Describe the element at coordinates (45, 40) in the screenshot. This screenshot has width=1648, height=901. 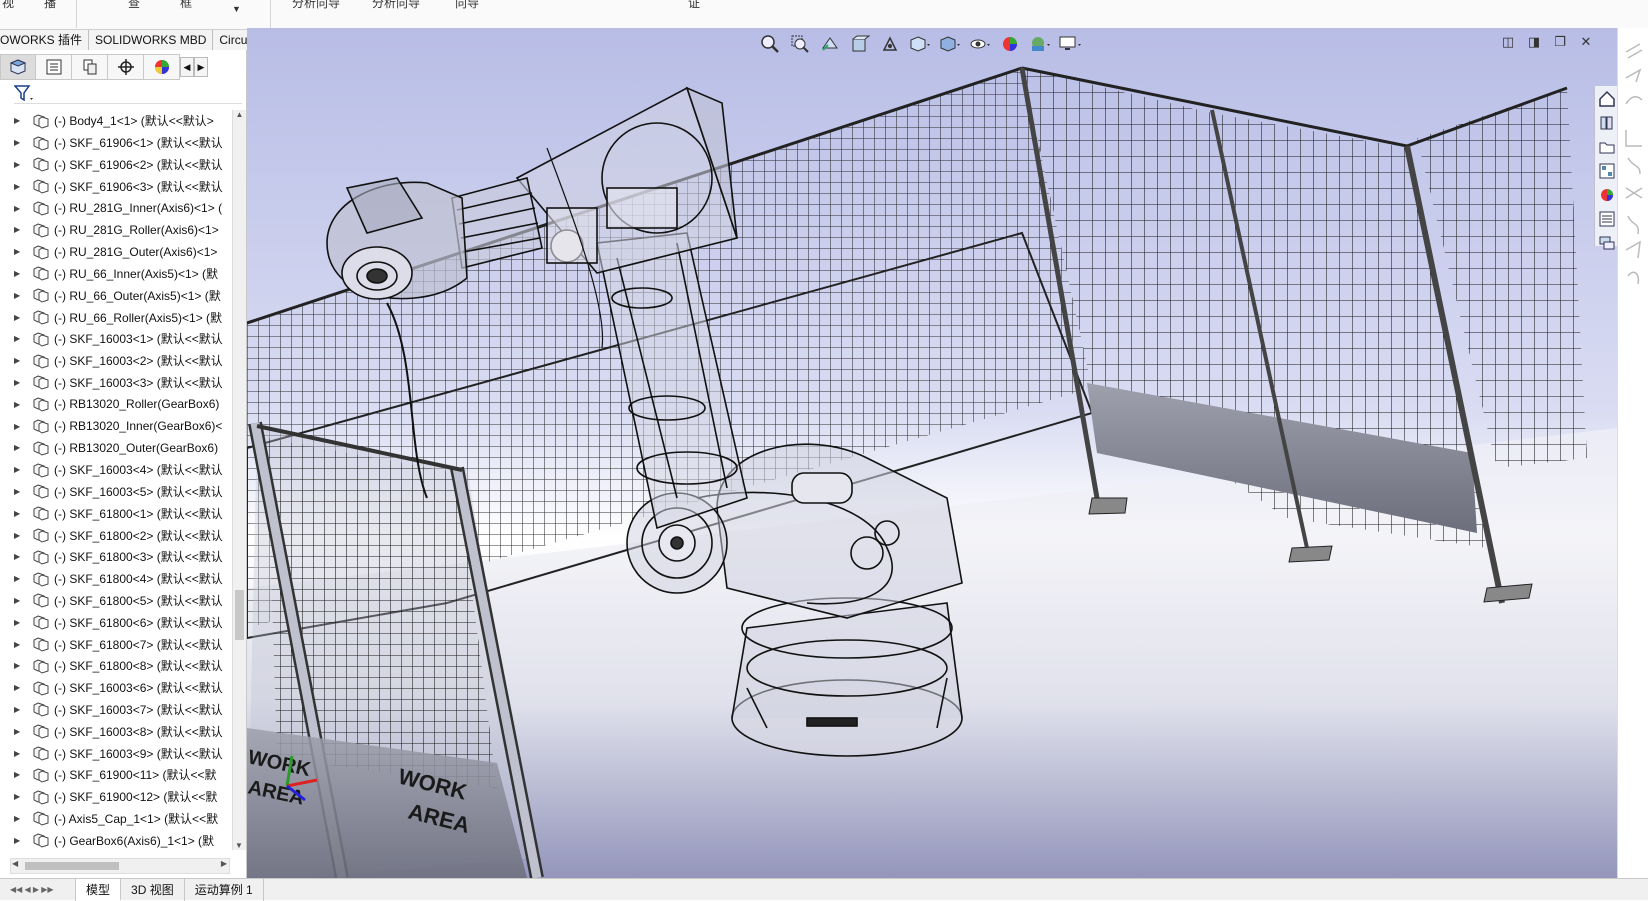
I see `tab-solidworks-addins: OWORKS 插件` at that location.